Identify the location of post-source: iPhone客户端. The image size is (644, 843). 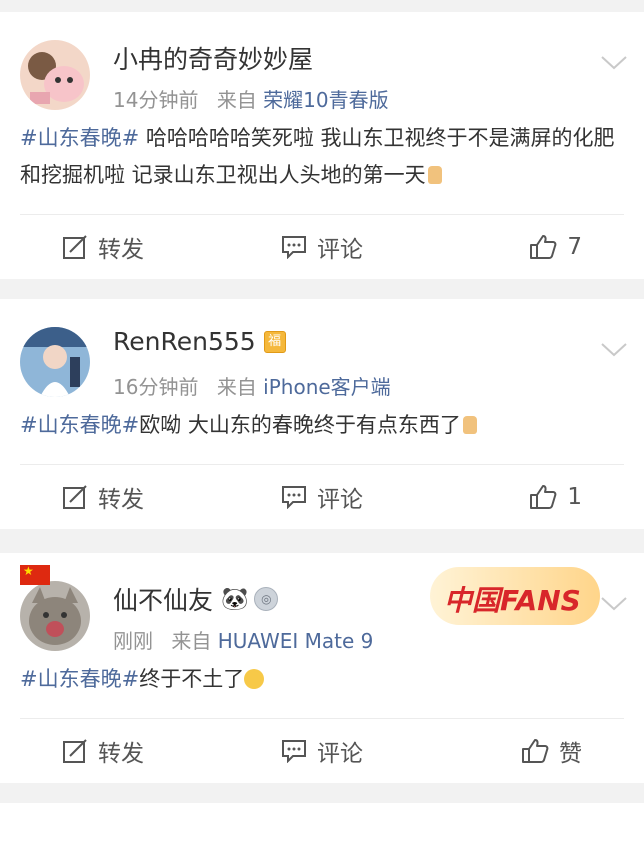
(327, 387).